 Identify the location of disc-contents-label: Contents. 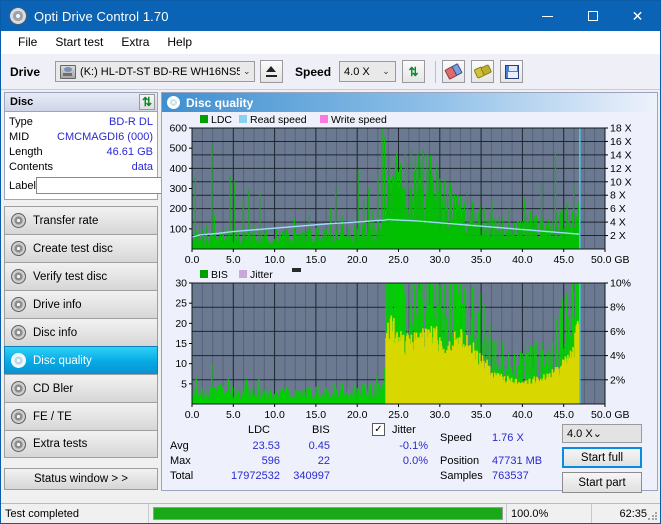
(31, 166).